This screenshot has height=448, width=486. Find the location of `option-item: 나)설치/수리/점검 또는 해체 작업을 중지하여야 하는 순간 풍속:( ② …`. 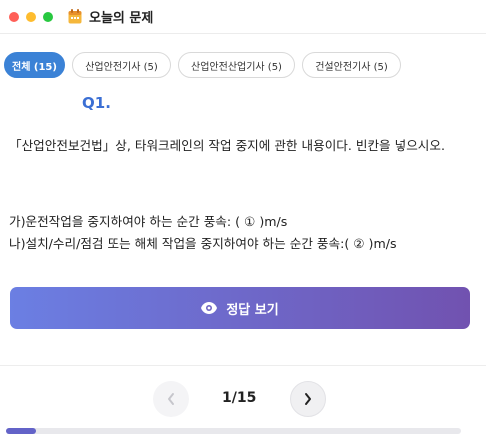

option-item: 나)설치/수리/점검 또는 해체 작업을 중지하여야 하는 순간 풍속:( ② … is located at coordinates (203, 243).